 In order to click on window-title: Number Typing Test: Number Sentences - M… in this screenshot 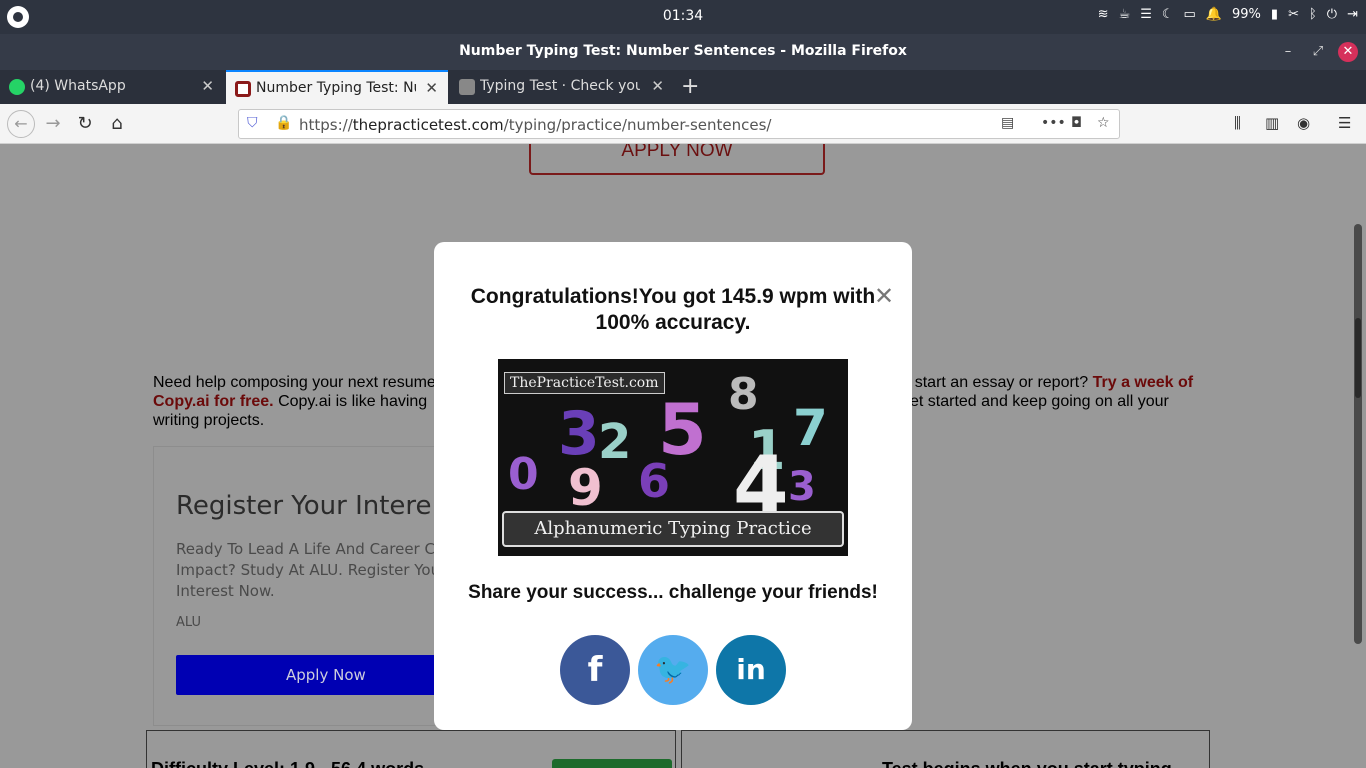, I will do `click(683, 51)`.